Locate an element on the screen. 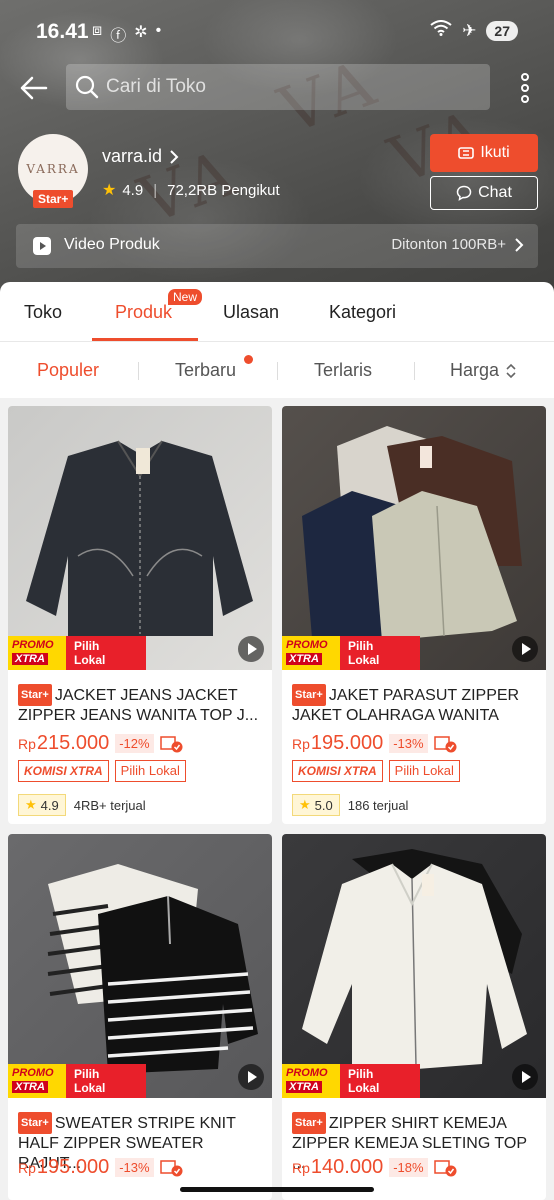 The width and height of the screenshot is (554, 1200). sort-terbaru: Terbaru is located at coordinates (205, 370).